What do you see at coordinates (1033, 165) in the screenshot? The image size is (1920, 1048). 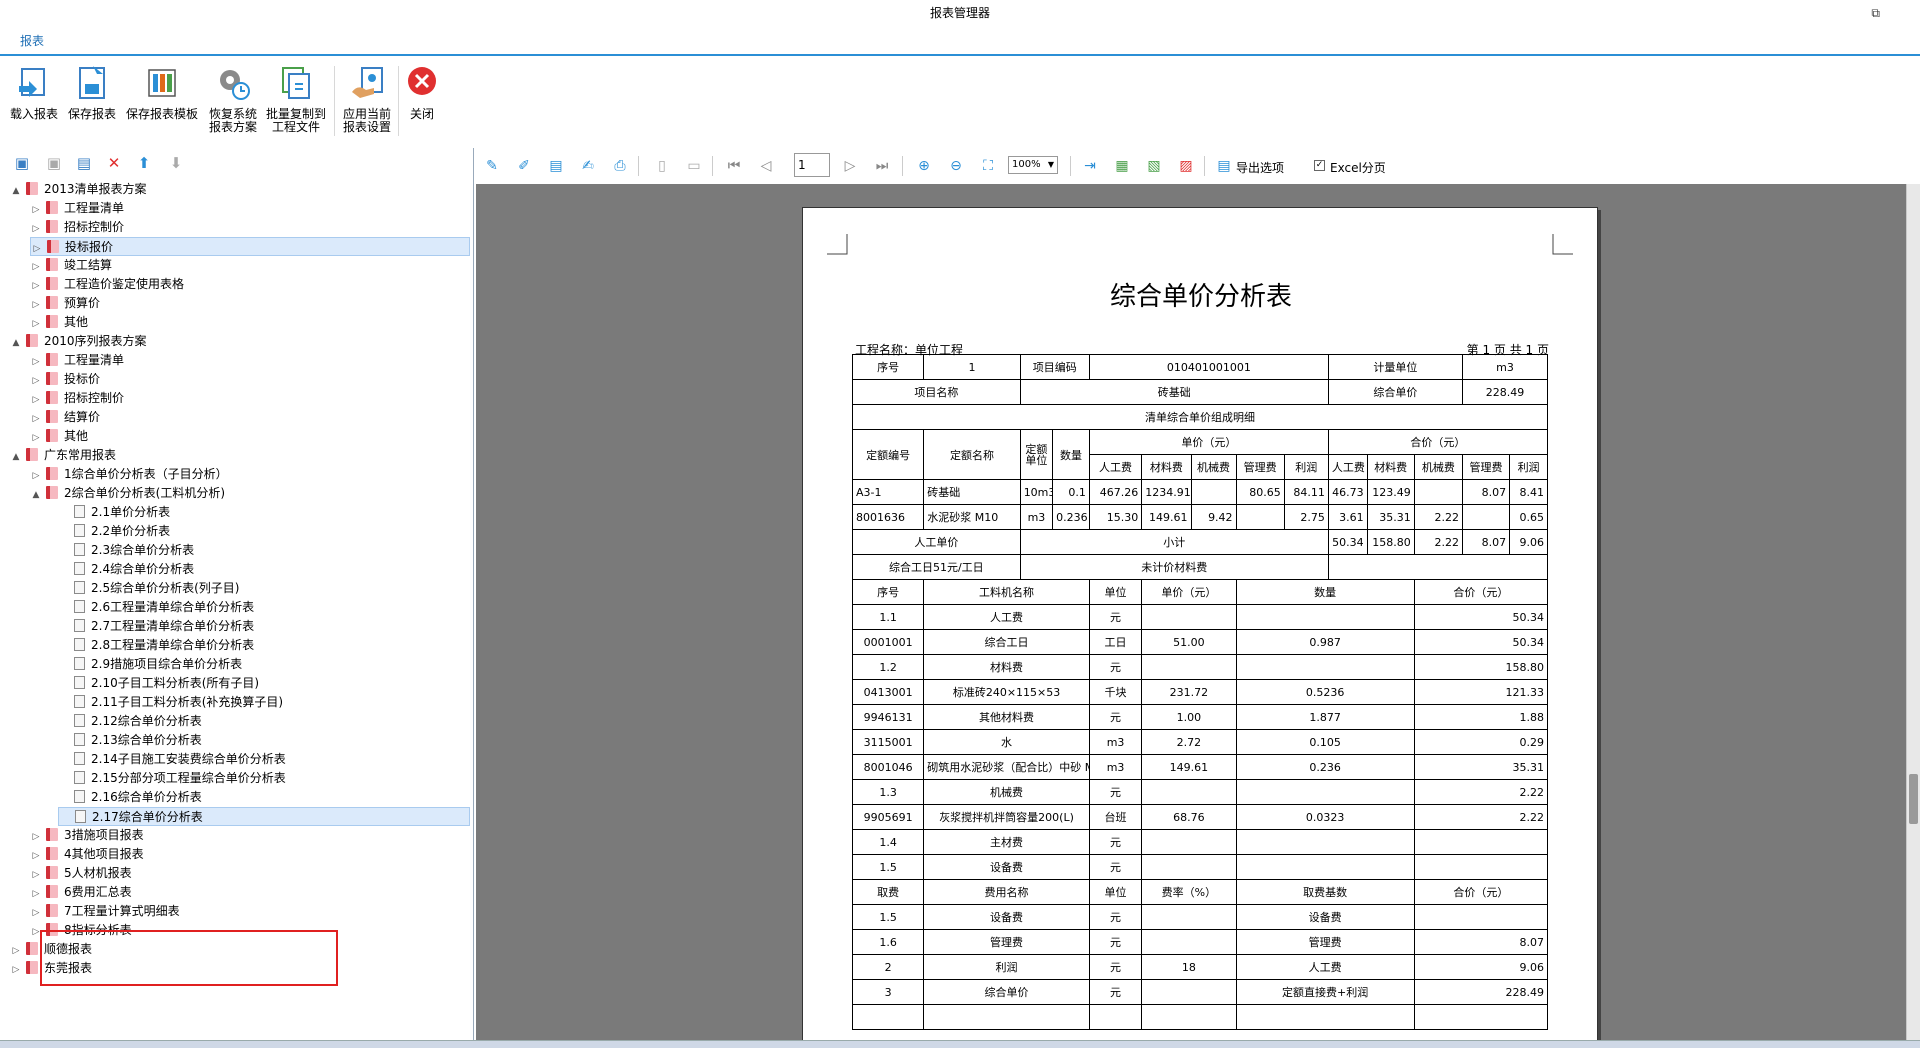 I see `zoom-select: 100% ▼` at bounding box center [1033, 165].